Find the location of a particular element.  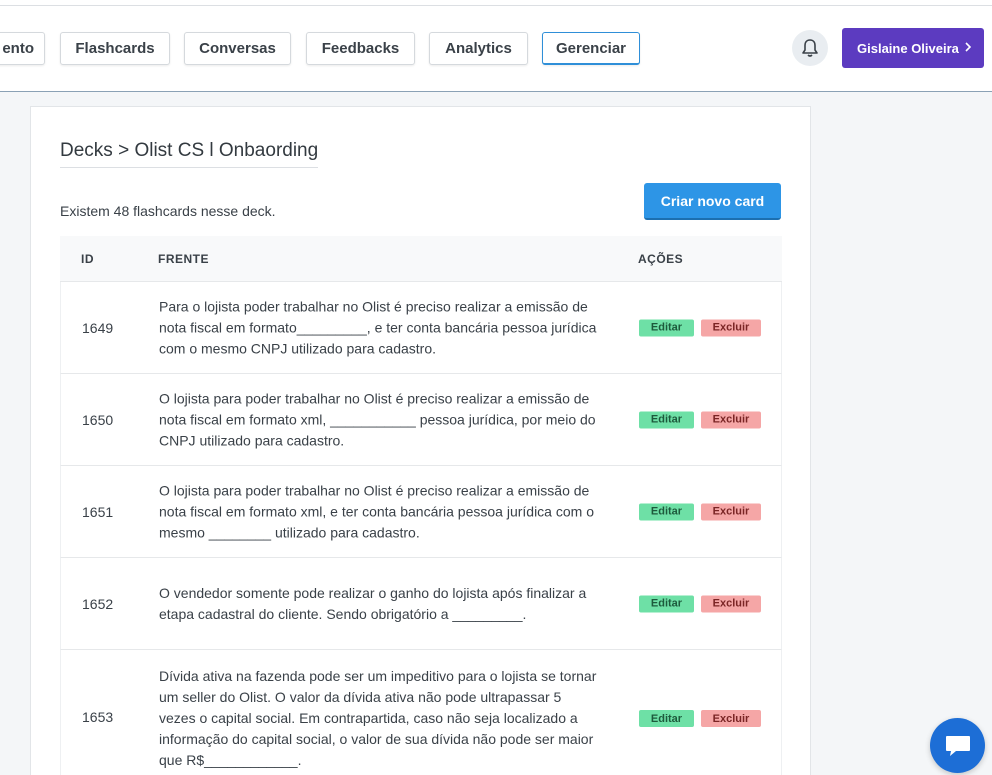

tab-flashcards: Flashcards is located at coordinates (115, 48).